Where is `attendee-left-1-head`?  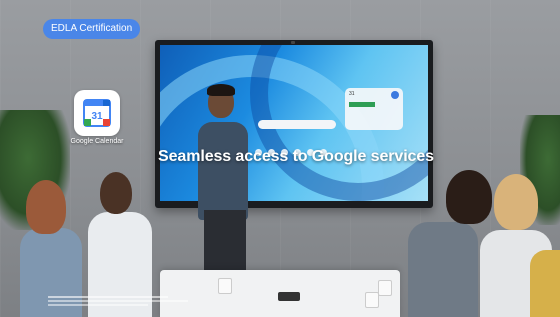 attendee-left-1-head is located at coordinates (46, 207).